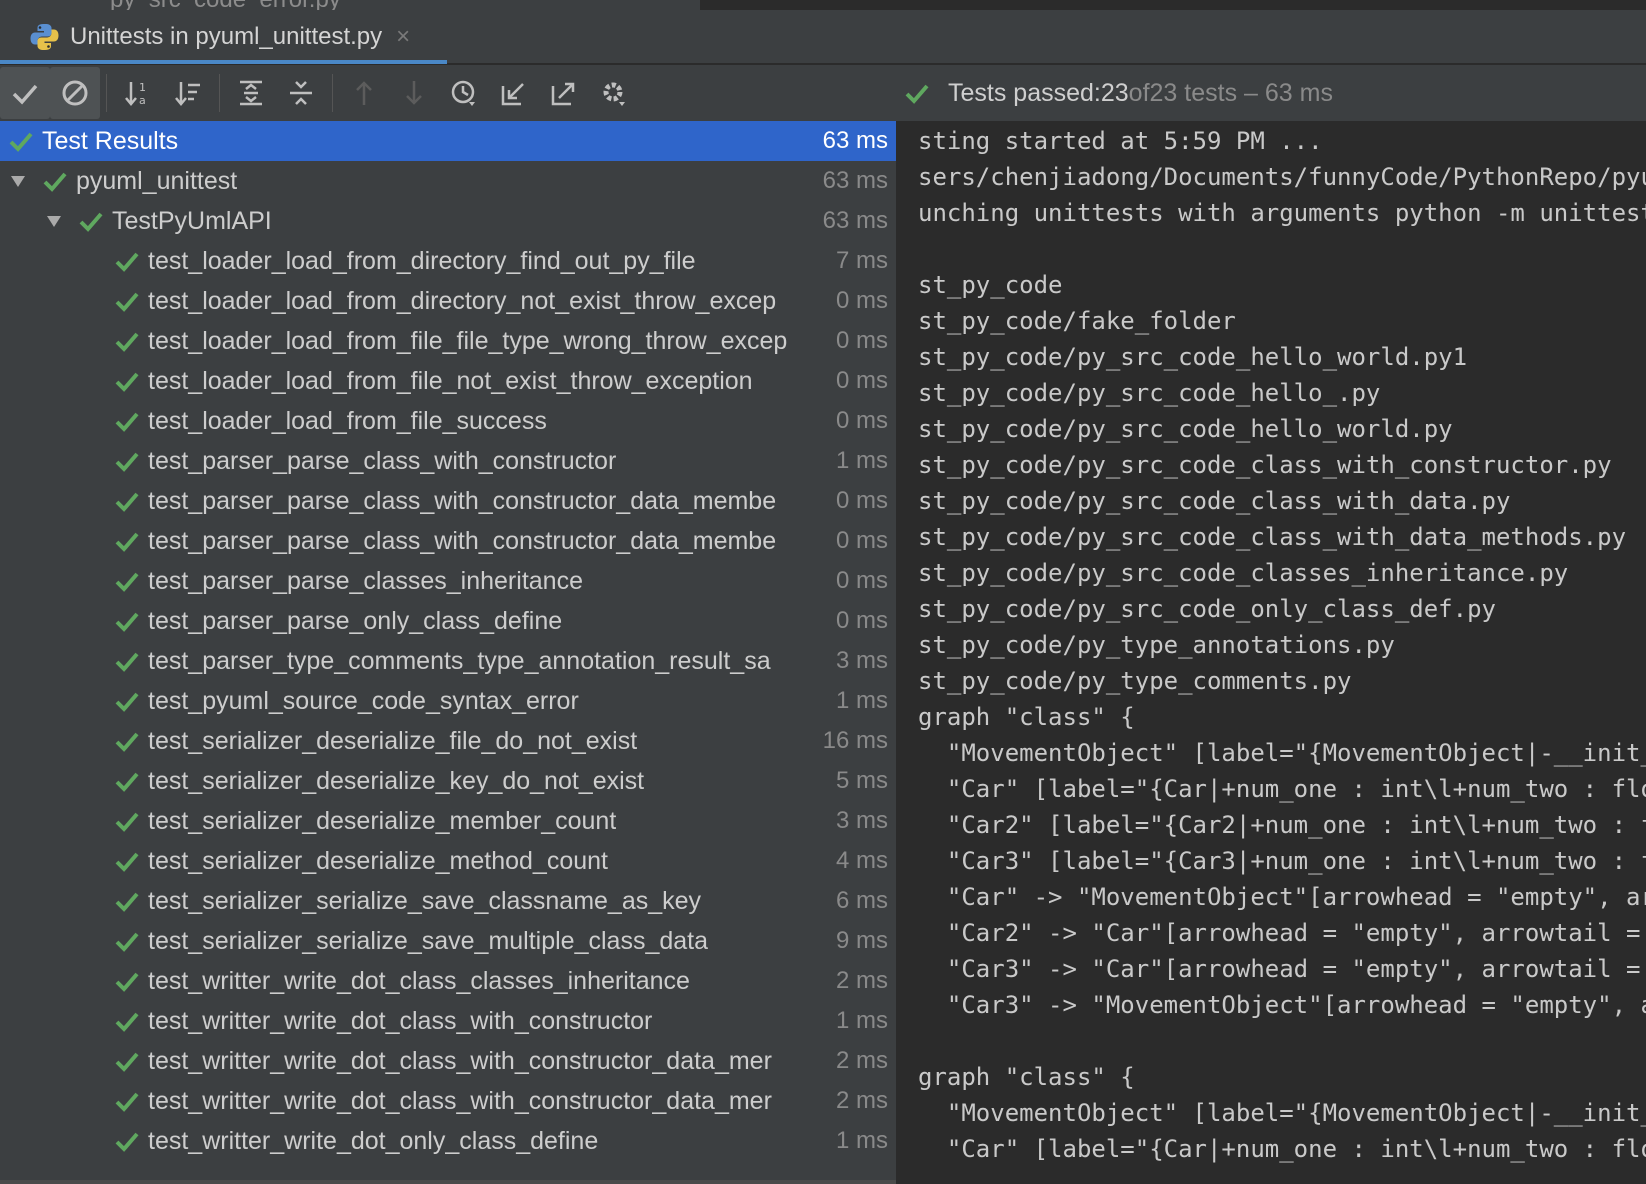 This screenshot has width=1646, height=1184. What do you see at coordinates (861, 860) in the screenshot?
I see `test-case-duration: 4 ms` at bounding box center [861, 860].